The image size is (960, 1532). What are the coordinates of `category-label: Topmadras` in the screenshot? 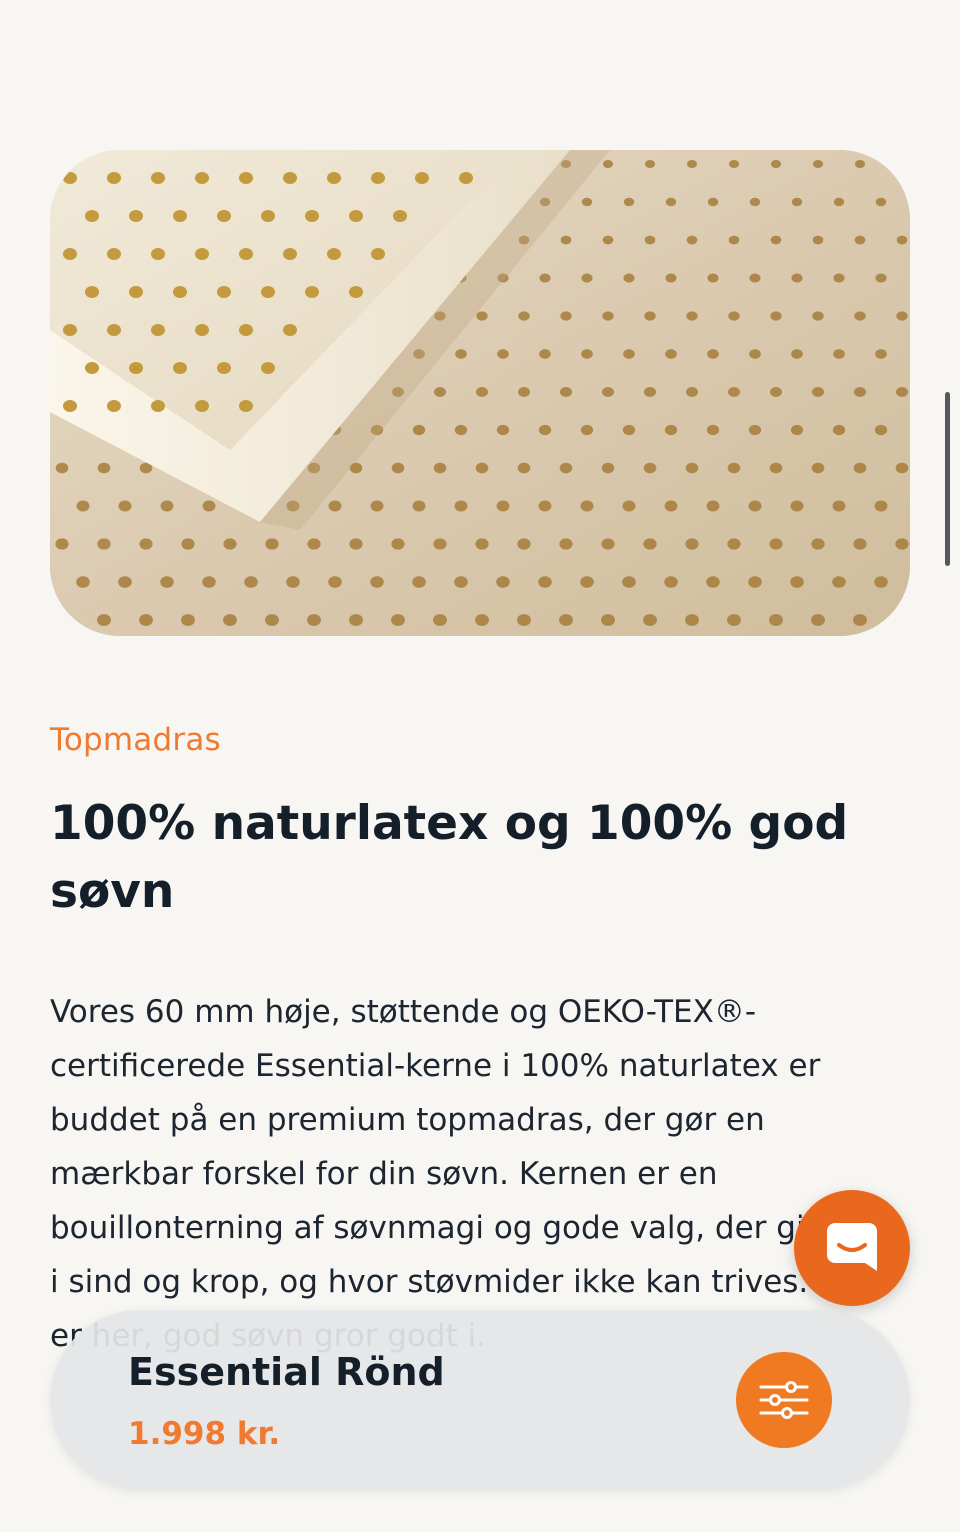 It's located at (135, 740).